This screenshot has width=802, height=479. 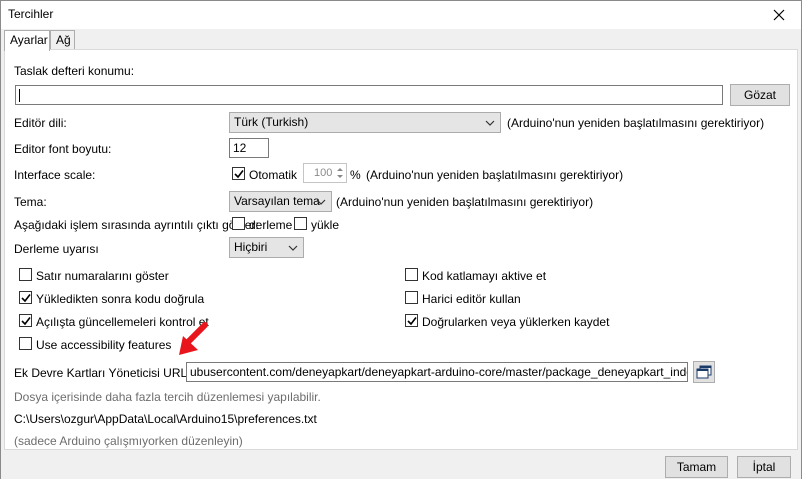 What do you see at coordinates (273, 175) in the screenshot?
I see `auto-scale-label: Otomatik` at bounding box center [273, 175].